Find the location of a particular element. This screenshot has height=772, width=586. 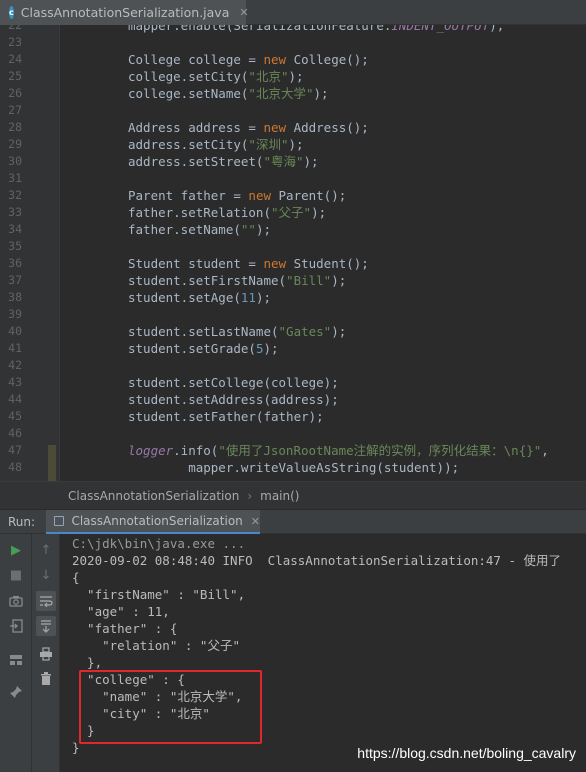

code-text: Student student = new Student(); is located at coordinates (248, 263).